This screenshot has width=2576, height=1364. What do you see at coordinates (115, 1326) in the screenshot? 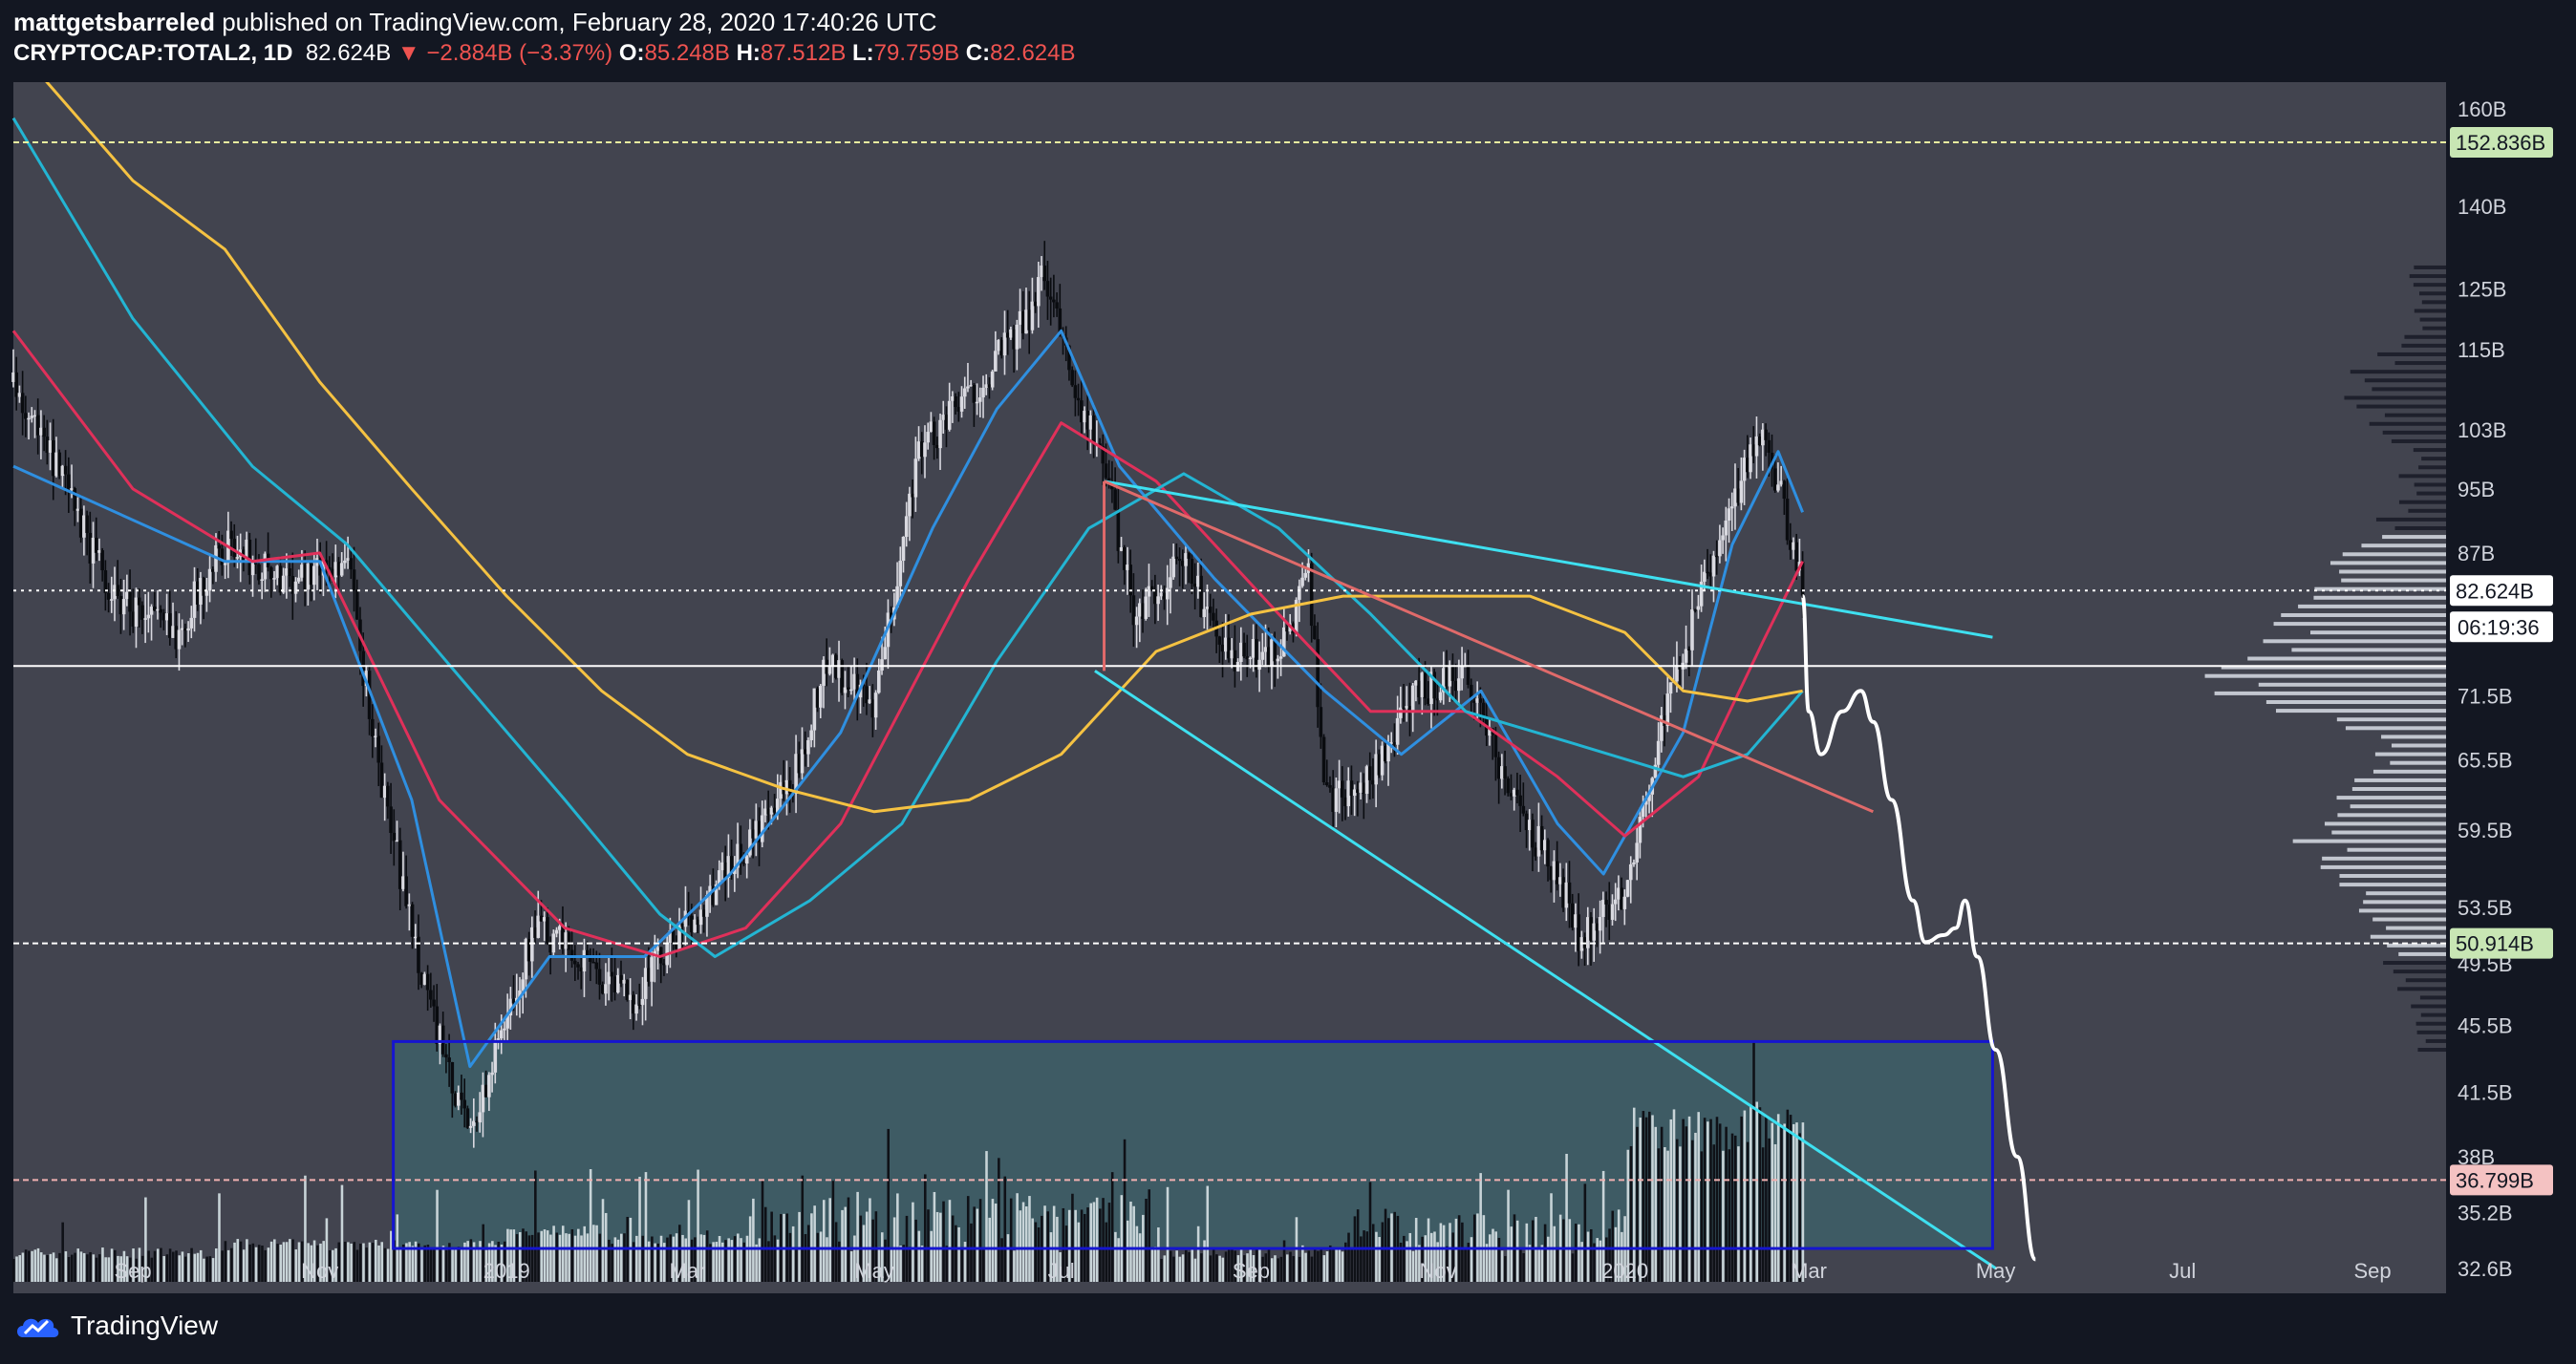
I see `tradingview-logo: TradingView` at bounding box center [115, 1326].